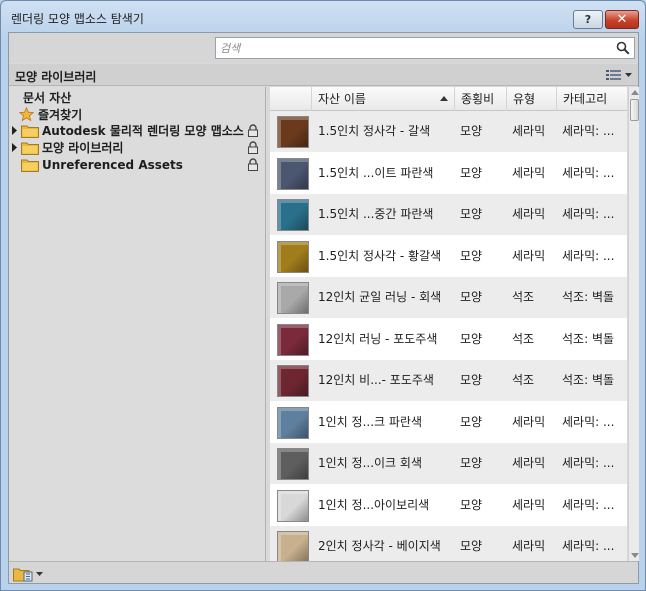 Image resolution: width=646 pixels, height=591 pixels. What do you see at coordinates (382, 99) in the screenshot?
I see `column-header-name: 자산 이름` at bounding box center [382, 99].